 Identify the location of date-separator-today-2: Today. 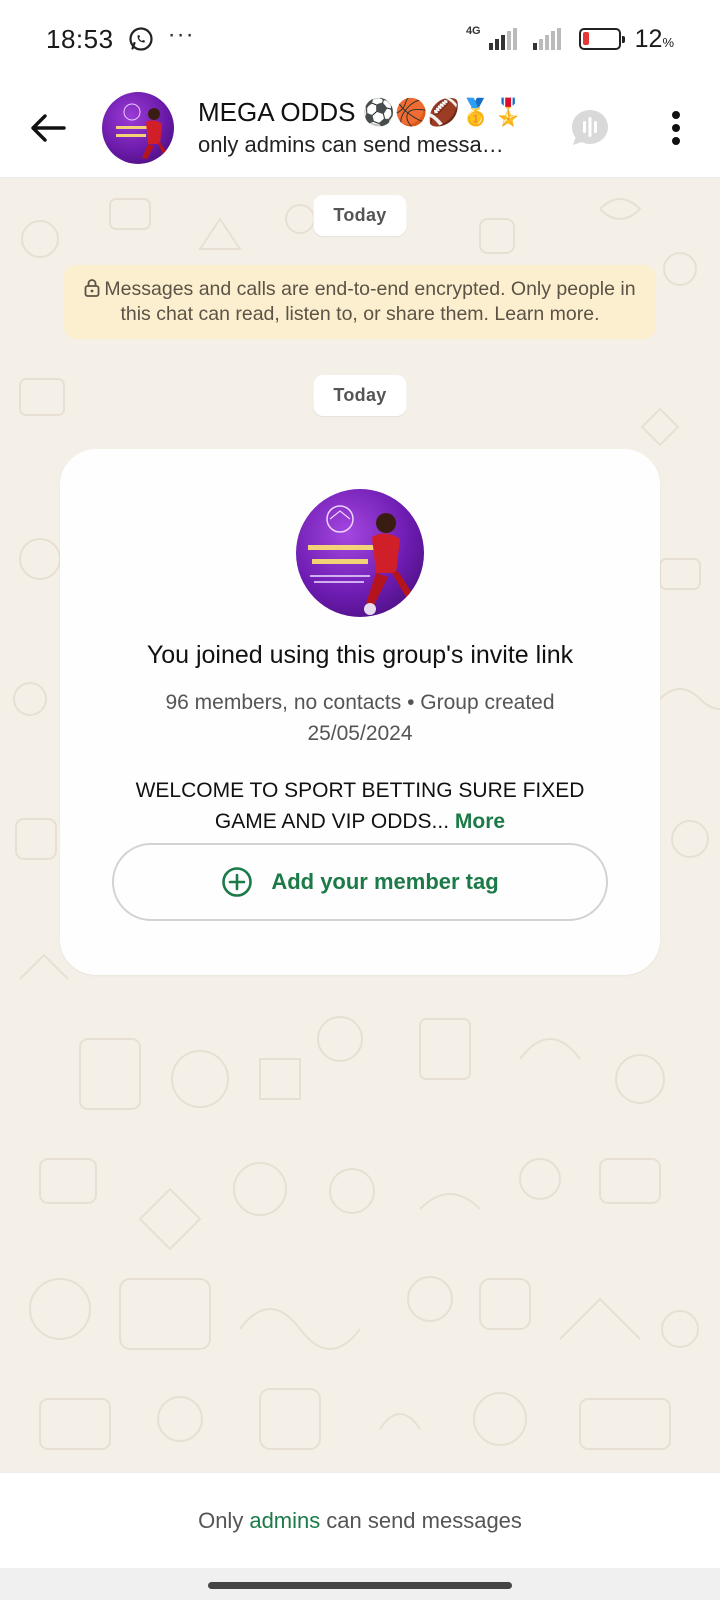
(360, 395).